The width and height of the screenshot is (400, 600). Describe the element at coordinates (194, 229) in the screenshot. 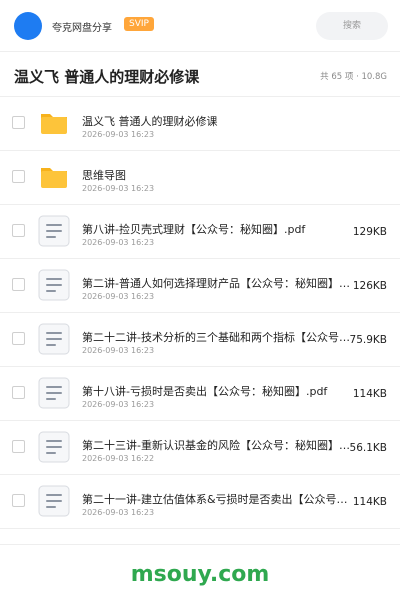

I see `item-name: 第八讲-捡贝壳式理财【公众号：秘知圈】.pdf` at that location.